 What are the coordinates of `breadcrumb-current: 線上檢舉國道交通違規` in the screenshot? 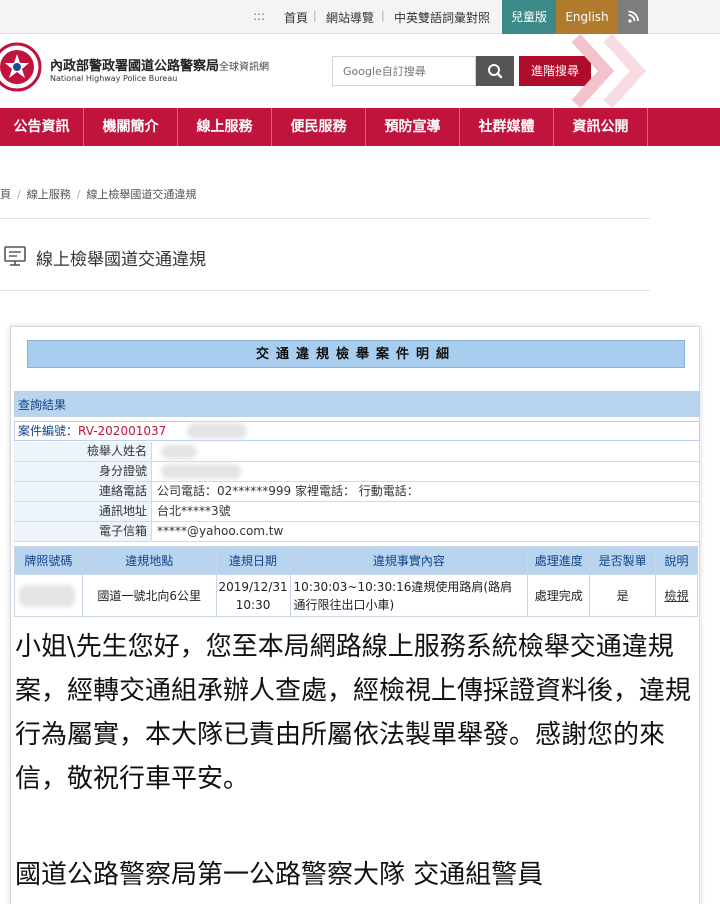 It's located at (141, 194).